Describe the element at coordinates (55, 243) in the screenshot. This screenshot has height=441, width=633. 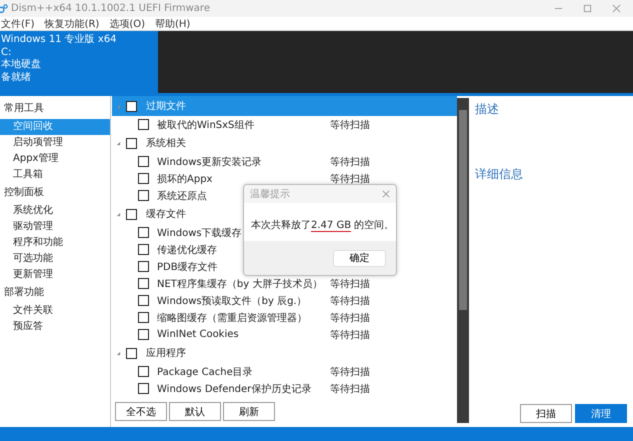
I see `sidebar-item: 程序和功能` at that location.